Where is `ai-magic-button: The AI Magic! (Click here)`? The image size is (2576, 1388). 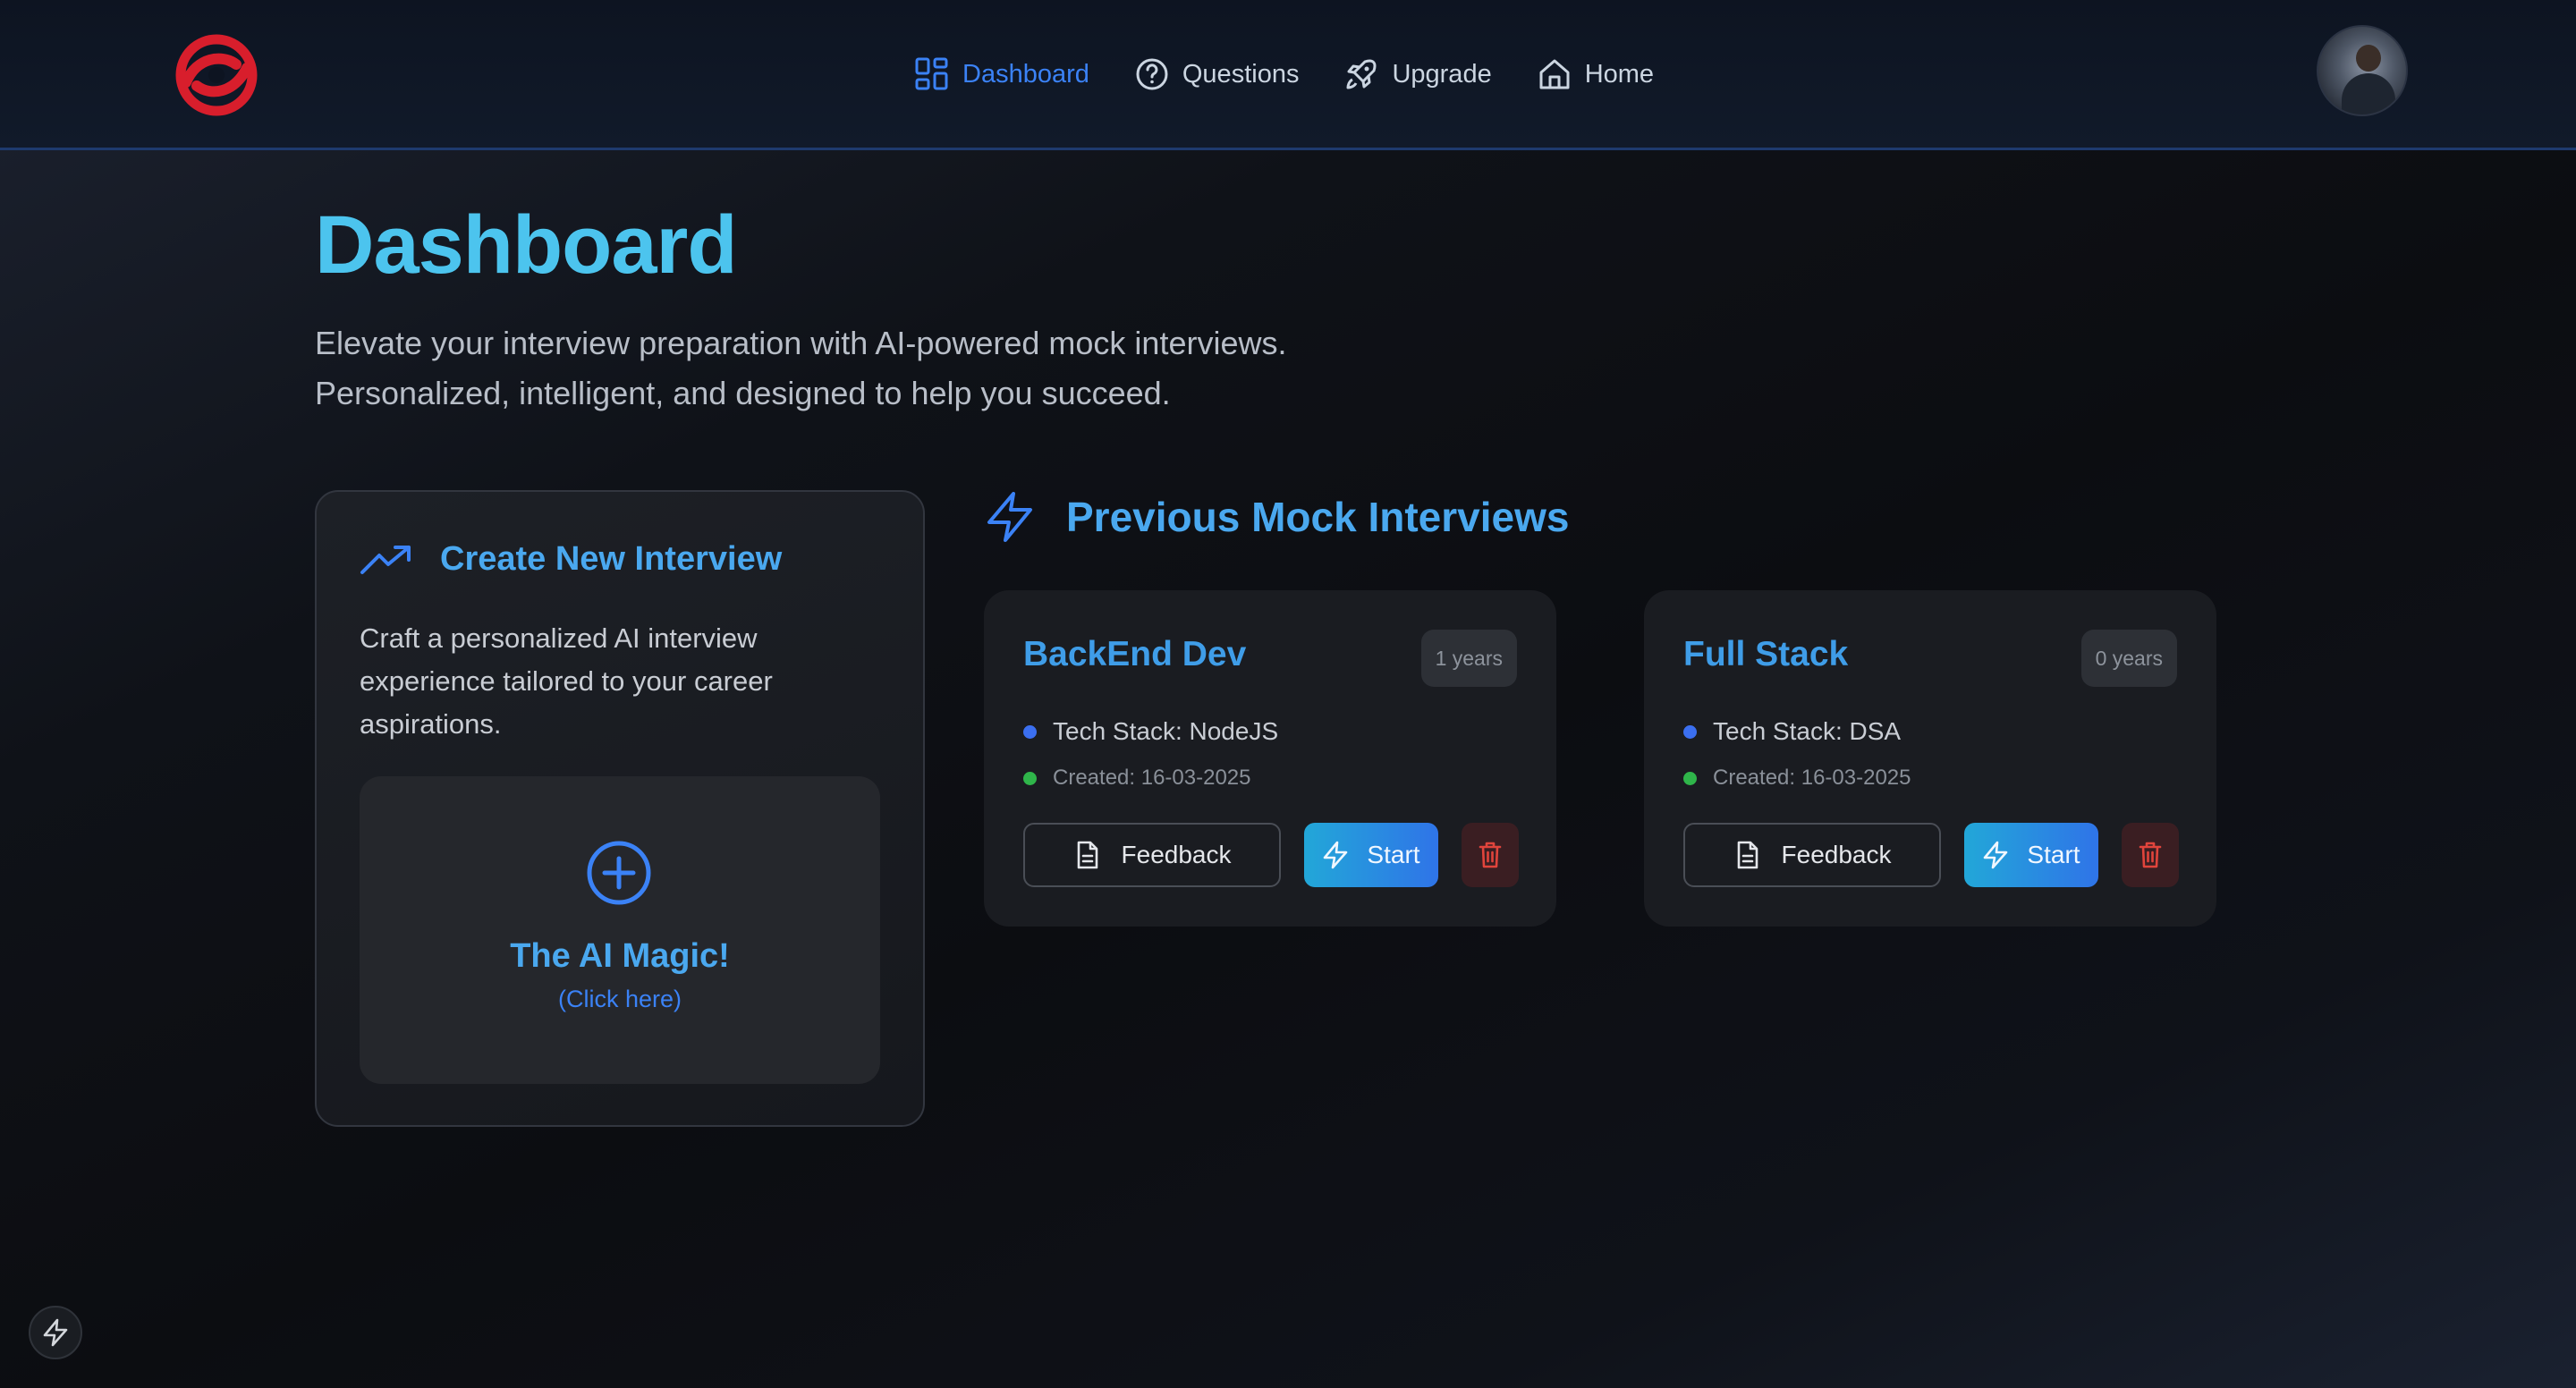 ai-magic-button: The AI Magic! (Click here) is located at coordinates (620, 930).